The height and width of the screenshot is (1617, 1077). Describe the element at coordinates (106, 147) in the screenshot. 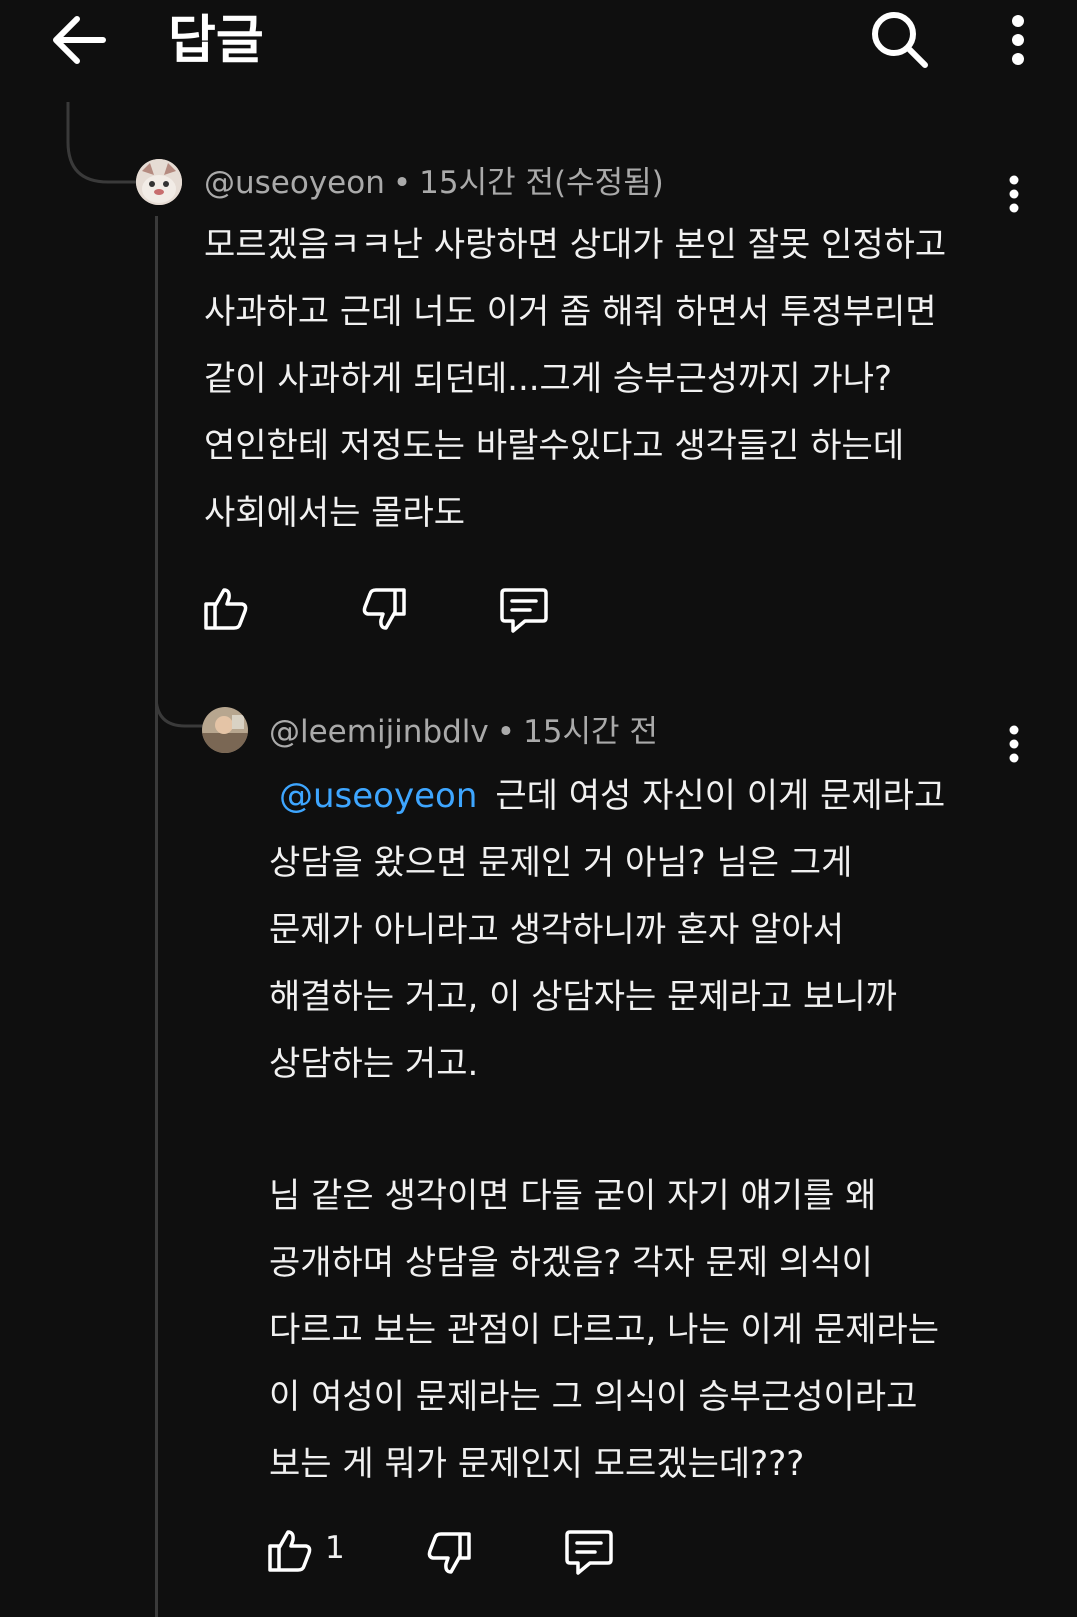

I see `thread-connector` at that location.